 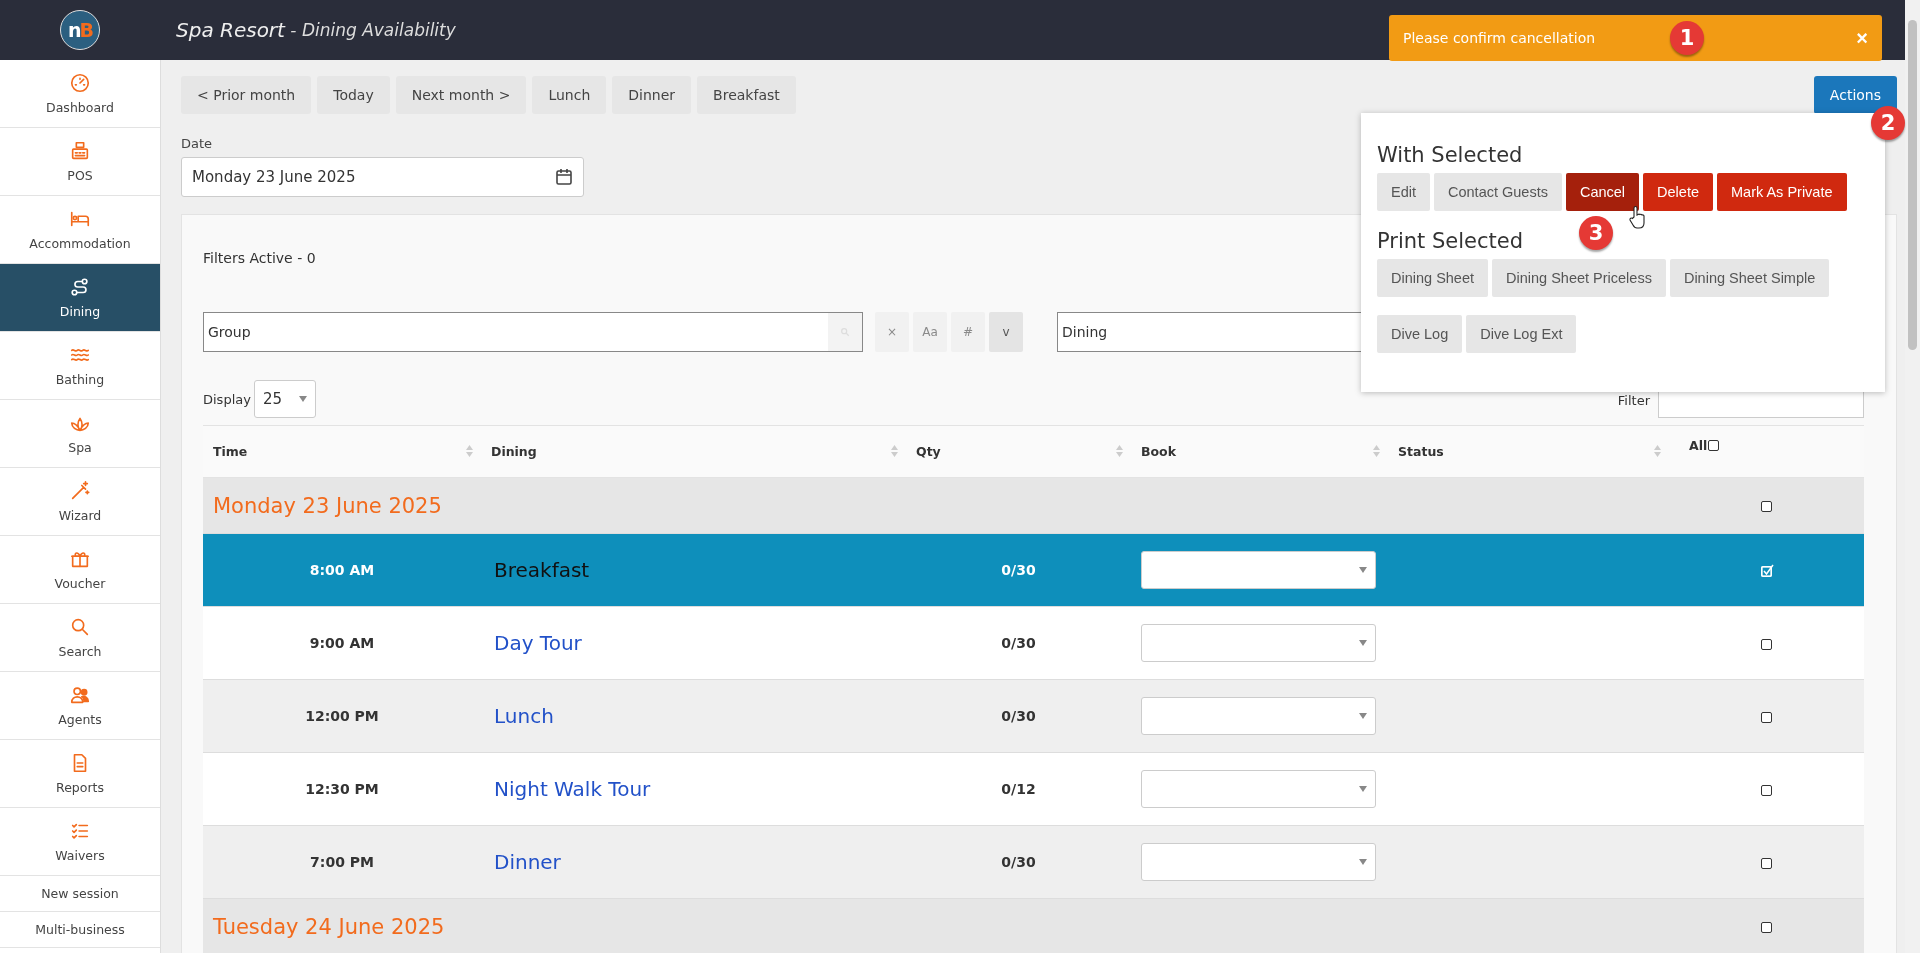 What do you see at coordinates (260, 258) in the screenshot?
I see `filters-title: Filters Active - 0` at bounding box center [260, 258].